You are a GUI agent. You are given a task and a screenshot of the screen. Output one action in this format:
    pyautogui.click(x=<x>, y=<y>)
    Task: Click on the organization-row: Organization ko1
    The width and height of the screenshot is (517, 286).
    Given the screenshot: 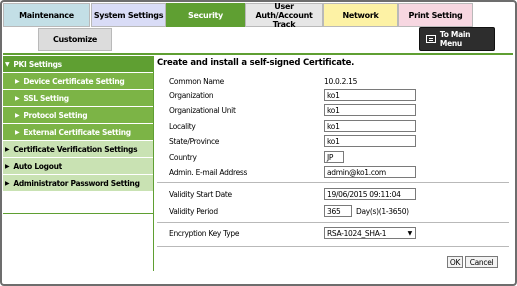 What is the action you would take?
    pyautogui.click(x=292, y=95)
    